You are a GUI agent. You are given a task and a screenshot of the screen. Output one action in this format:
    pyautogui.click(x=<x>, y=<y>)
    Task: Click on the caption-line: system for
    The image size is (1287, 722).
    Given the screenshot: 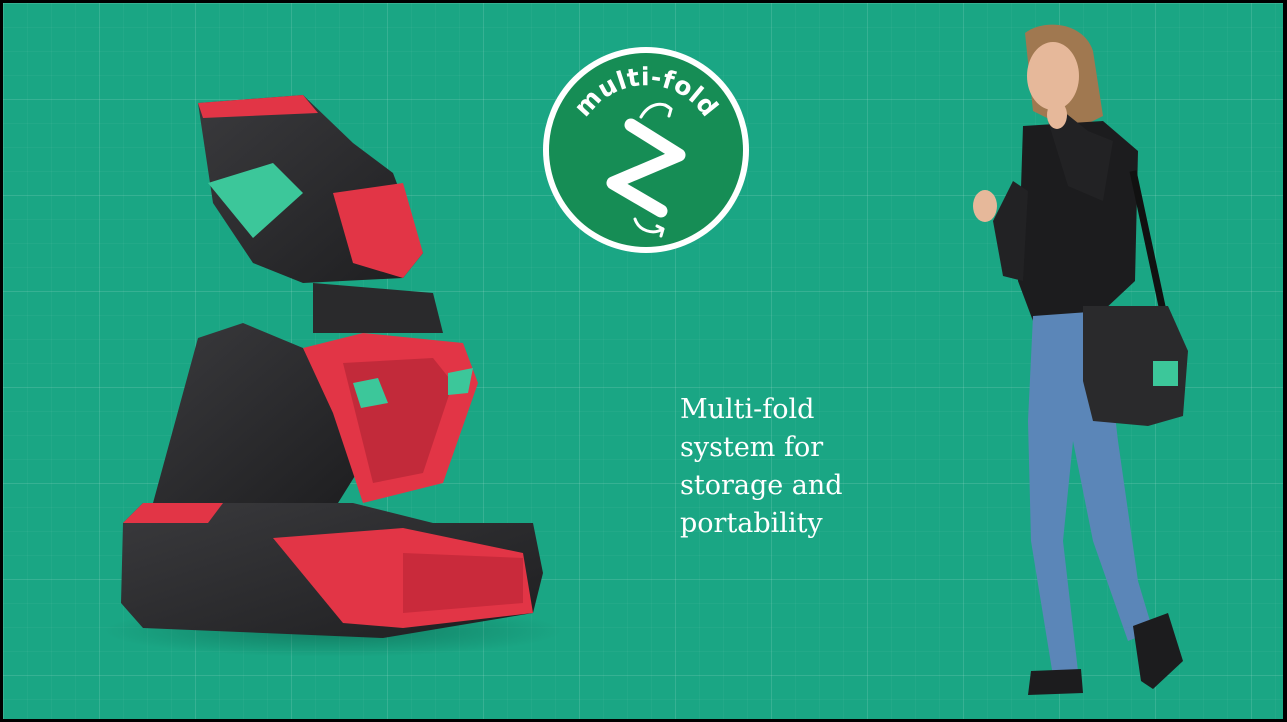 What is the action you would take?
    pyautogui.click(x=752, y=447)
    